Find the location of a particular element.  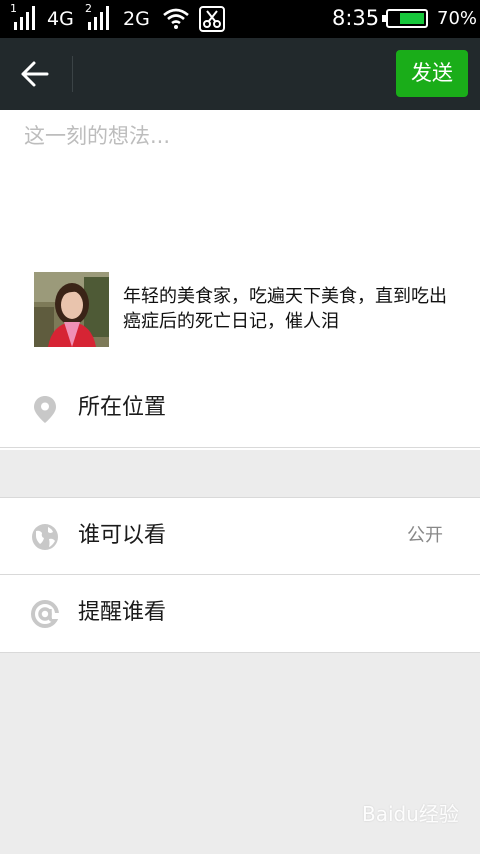

title-divider is located at coordinates (72, 74).